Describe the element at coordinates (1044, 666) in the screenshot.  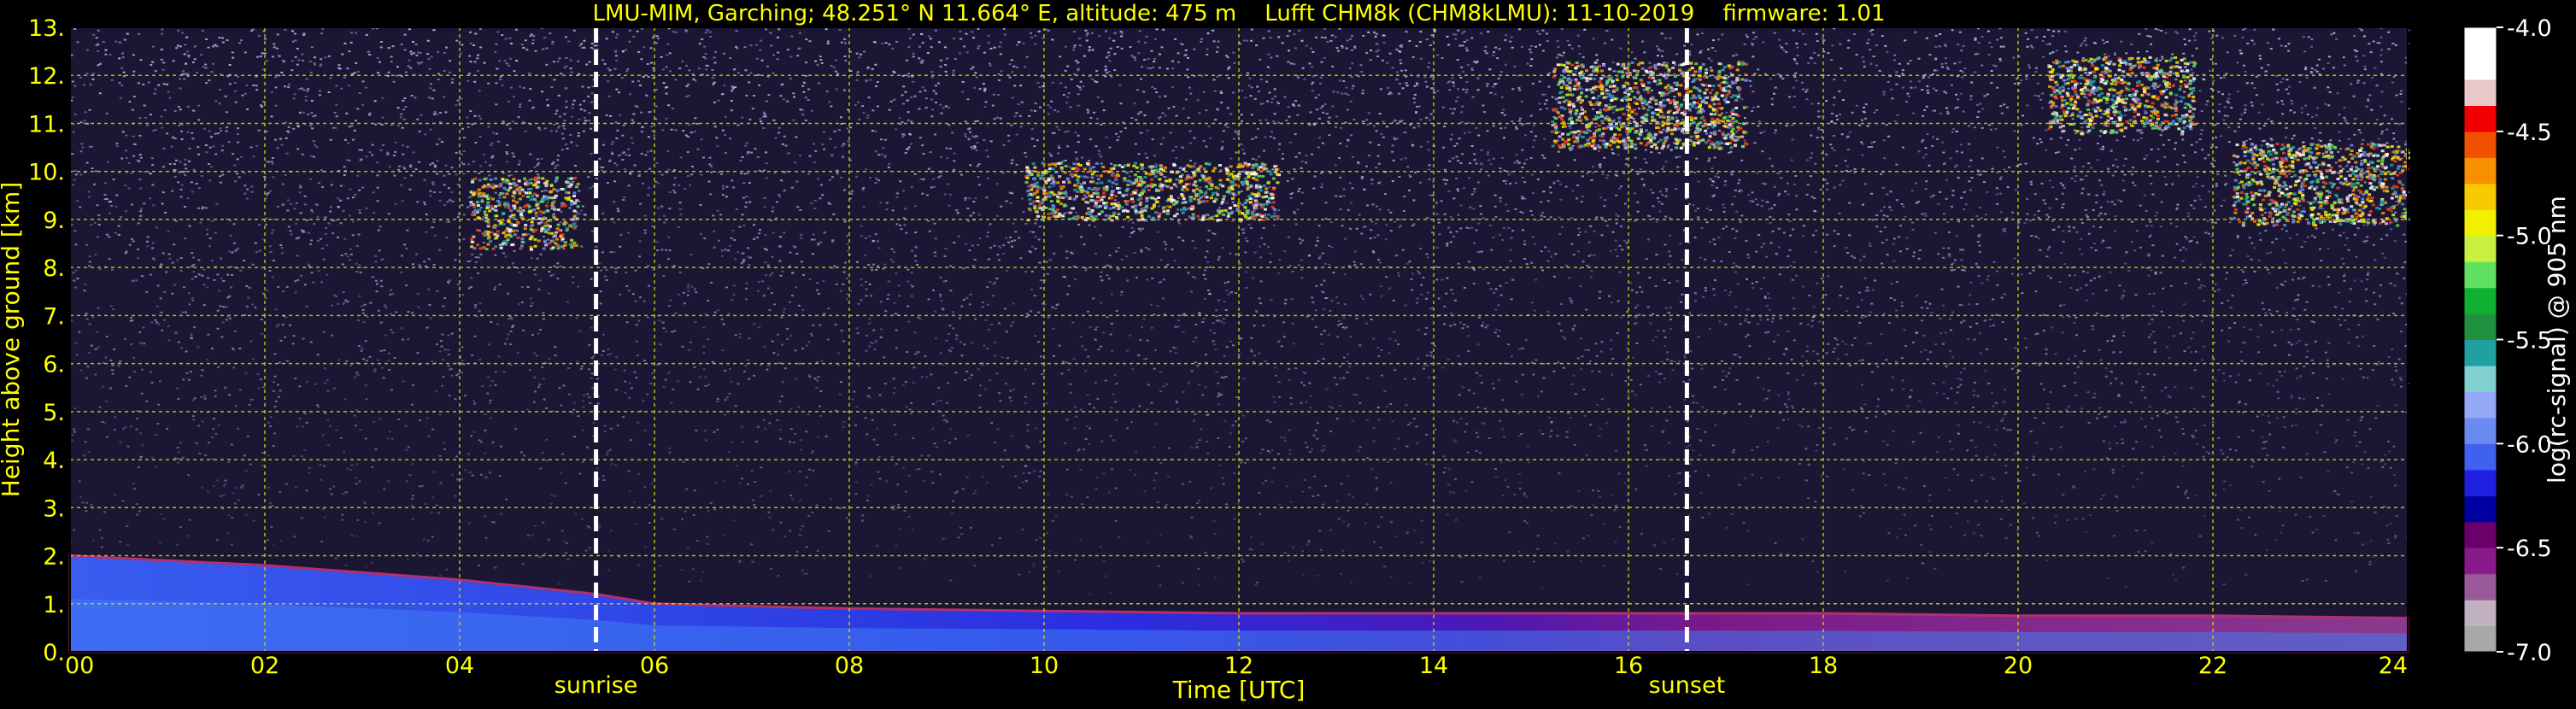
I see `x-tick-label: 10` at that location.